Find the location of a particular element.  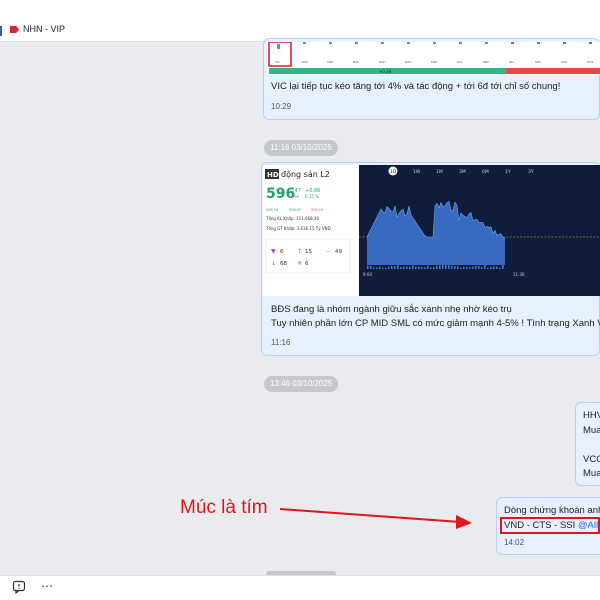

message-time: 14:02 is located at coordinates (514, 542).